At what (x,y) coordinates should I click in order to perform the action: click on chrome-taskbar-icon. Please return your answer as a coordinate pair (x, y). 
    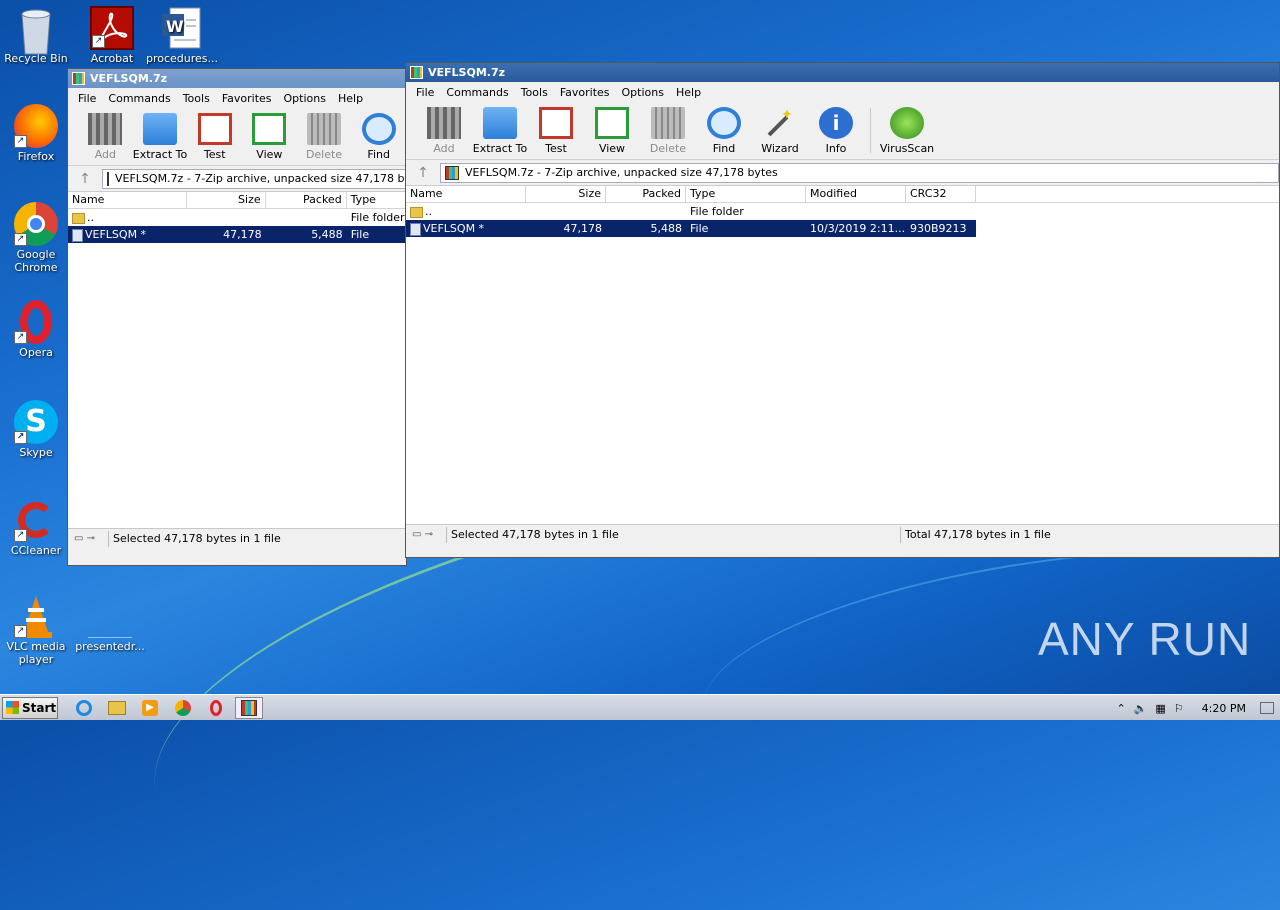
    Looking at the image, I should click on (183, 708).